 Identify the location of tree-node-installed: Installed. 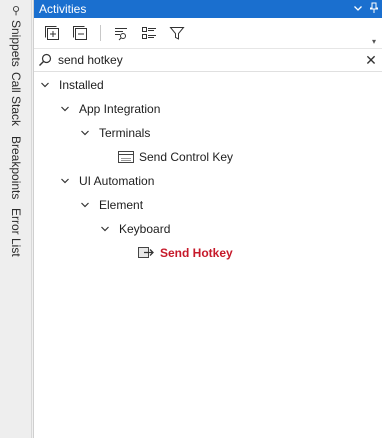
(71, 85).